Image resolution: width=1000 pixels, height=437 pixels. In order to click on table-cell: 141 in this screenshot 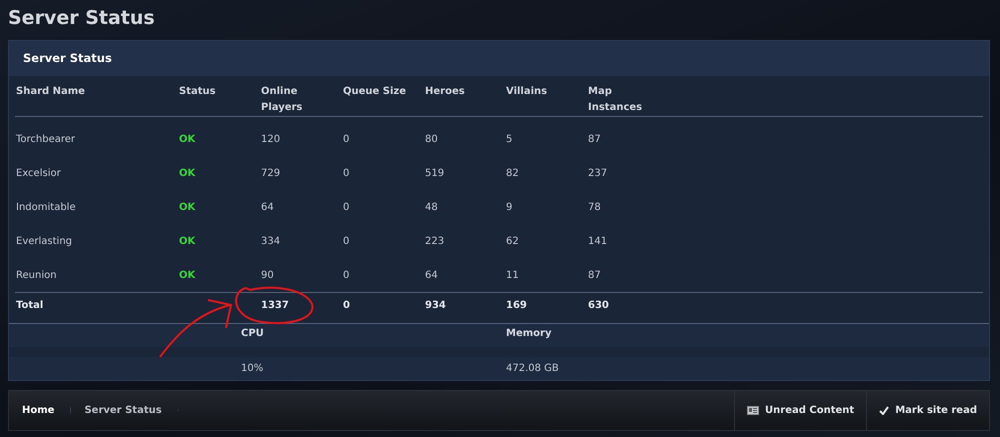, I will do `click(598, 241)`.